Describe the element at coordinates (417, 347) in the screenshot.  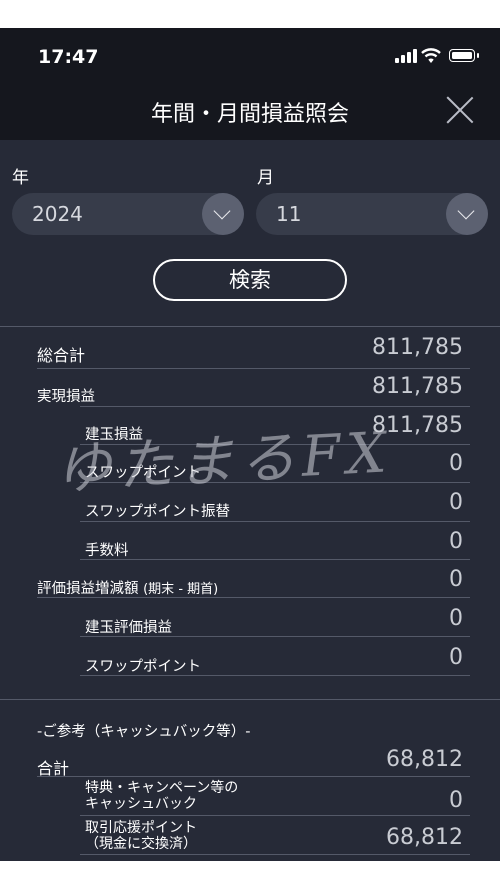
I see `total-value: 811,785` at that location.